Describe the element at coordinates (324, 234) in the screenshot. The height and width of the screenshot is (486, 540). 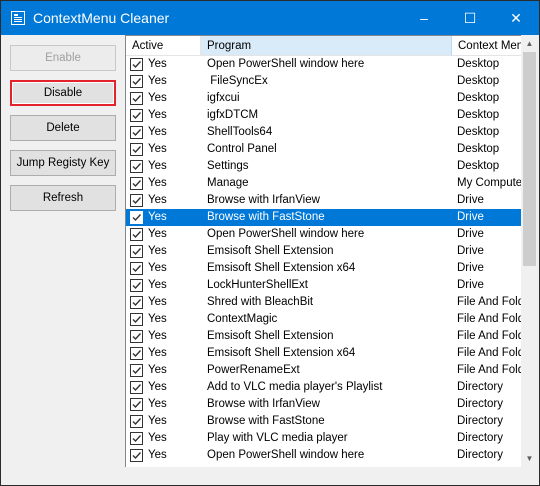
I see `list-item: Yes Open PowerShell window here Drive` at that location.